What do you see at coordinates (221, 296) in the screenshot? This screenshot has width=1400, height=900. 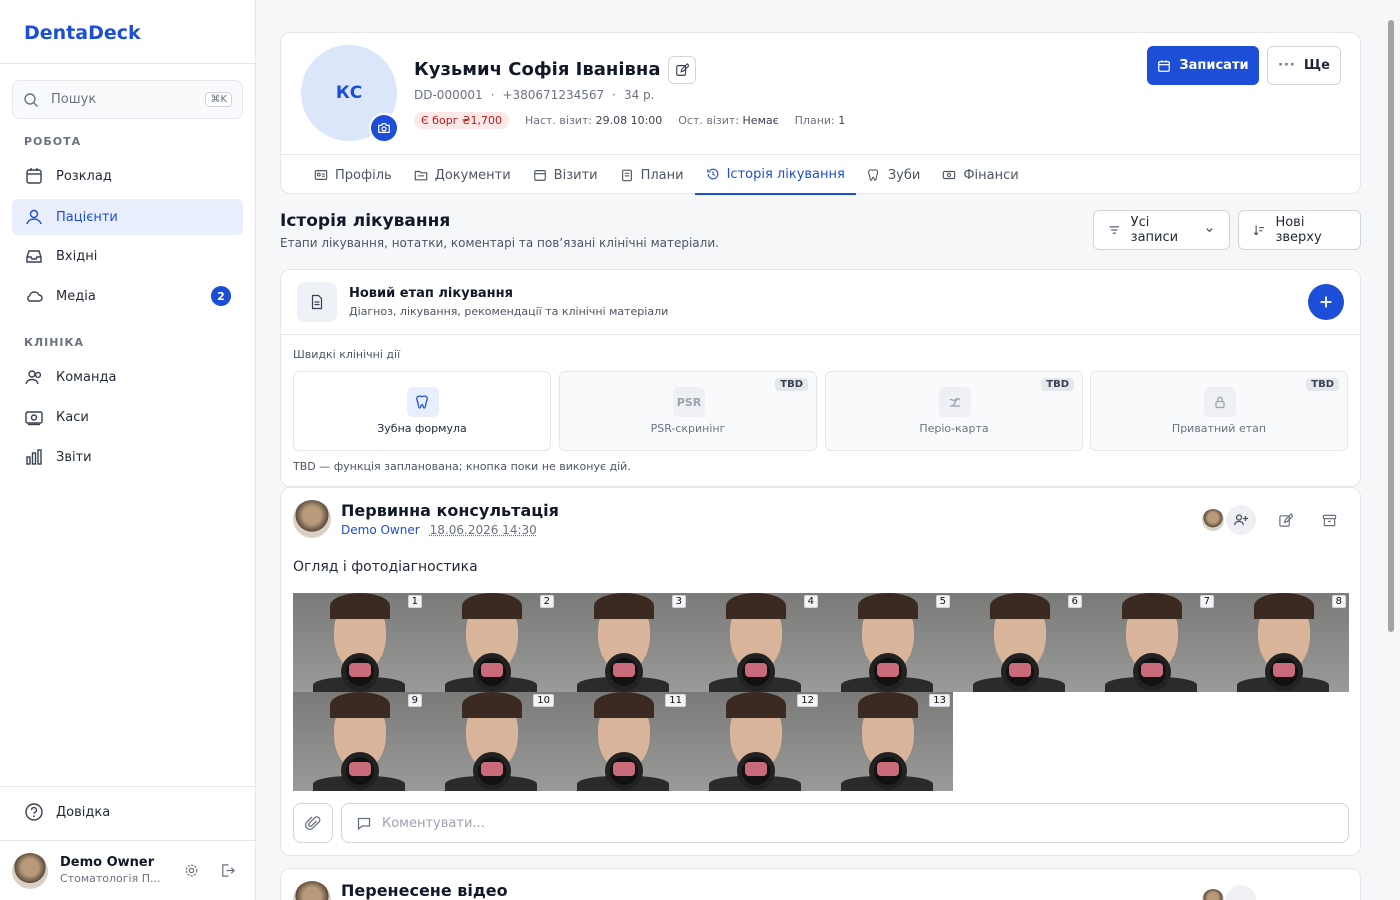 I see `media-count-badge: 2` at bounding box center [221, 296].